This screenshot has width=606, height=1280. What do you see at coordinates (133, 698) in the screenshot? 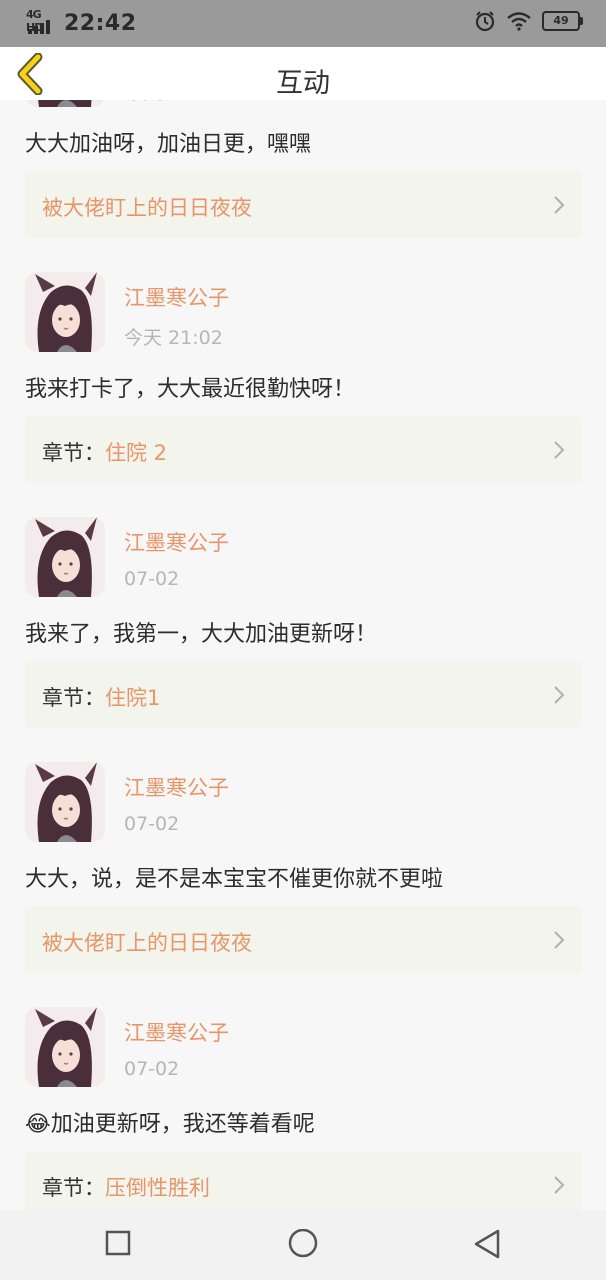
I see `related-work-title: 住院1` at bounding box center [133, 698].